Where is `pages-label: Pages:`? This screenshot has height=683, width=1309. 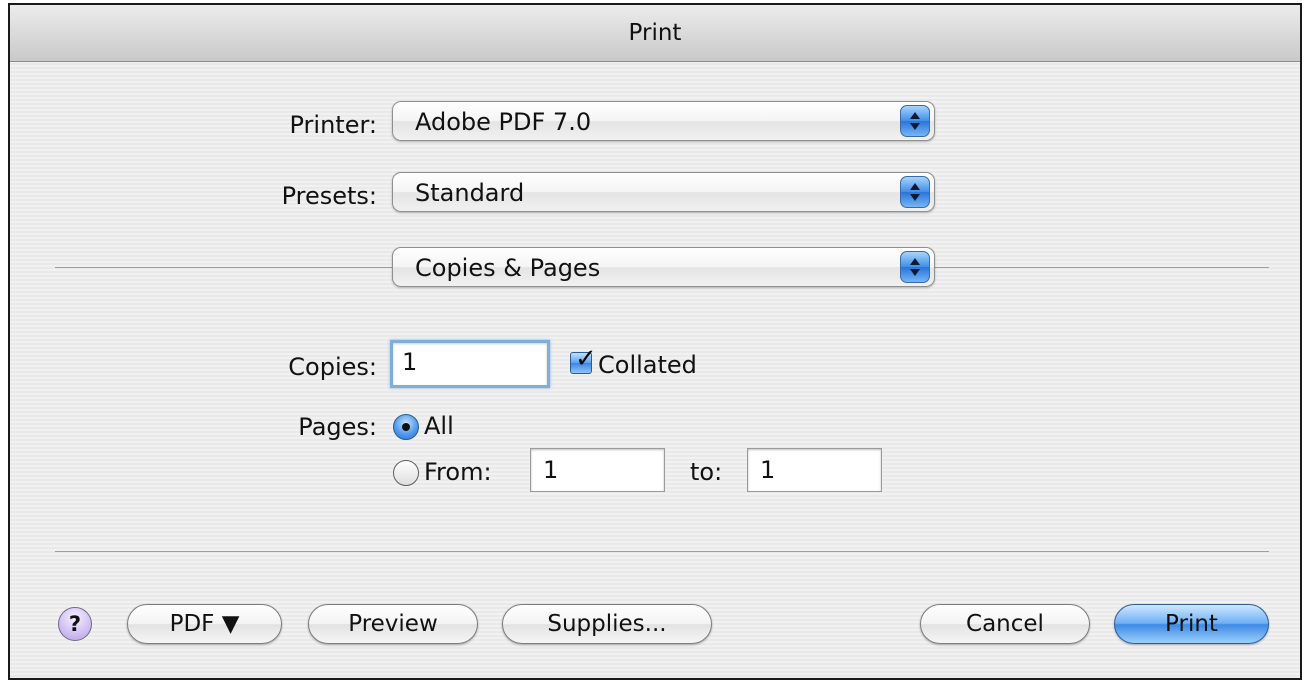 pages-label: Pages: is located at coordinates (337, 427).